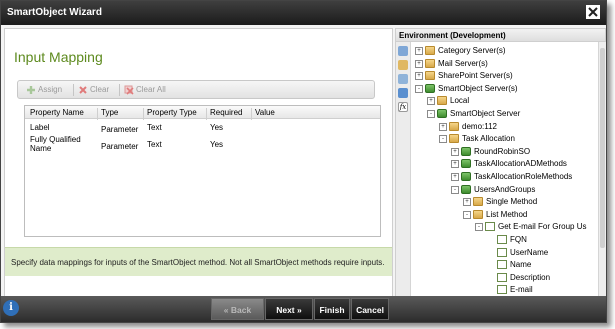 The height and width of the screenshot is (329, 615). What do you see at coordinates (452, 35) in the screenshot?
I see `environment-title: Environment (Development)` at bounding box center [452, 35].